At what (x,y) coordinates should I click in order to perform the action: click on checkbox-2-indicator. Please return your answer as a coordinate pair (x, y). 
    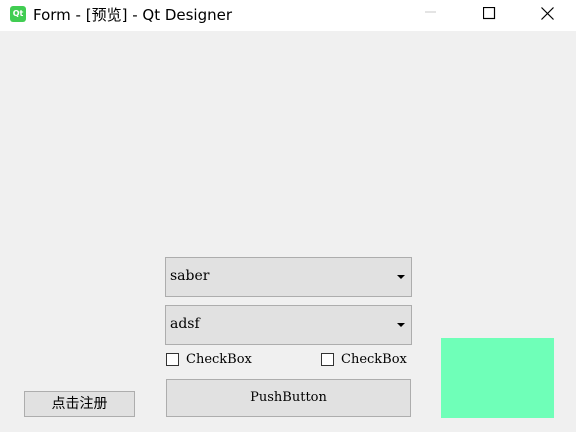
    Looking at the image, I should click on (327, 359).